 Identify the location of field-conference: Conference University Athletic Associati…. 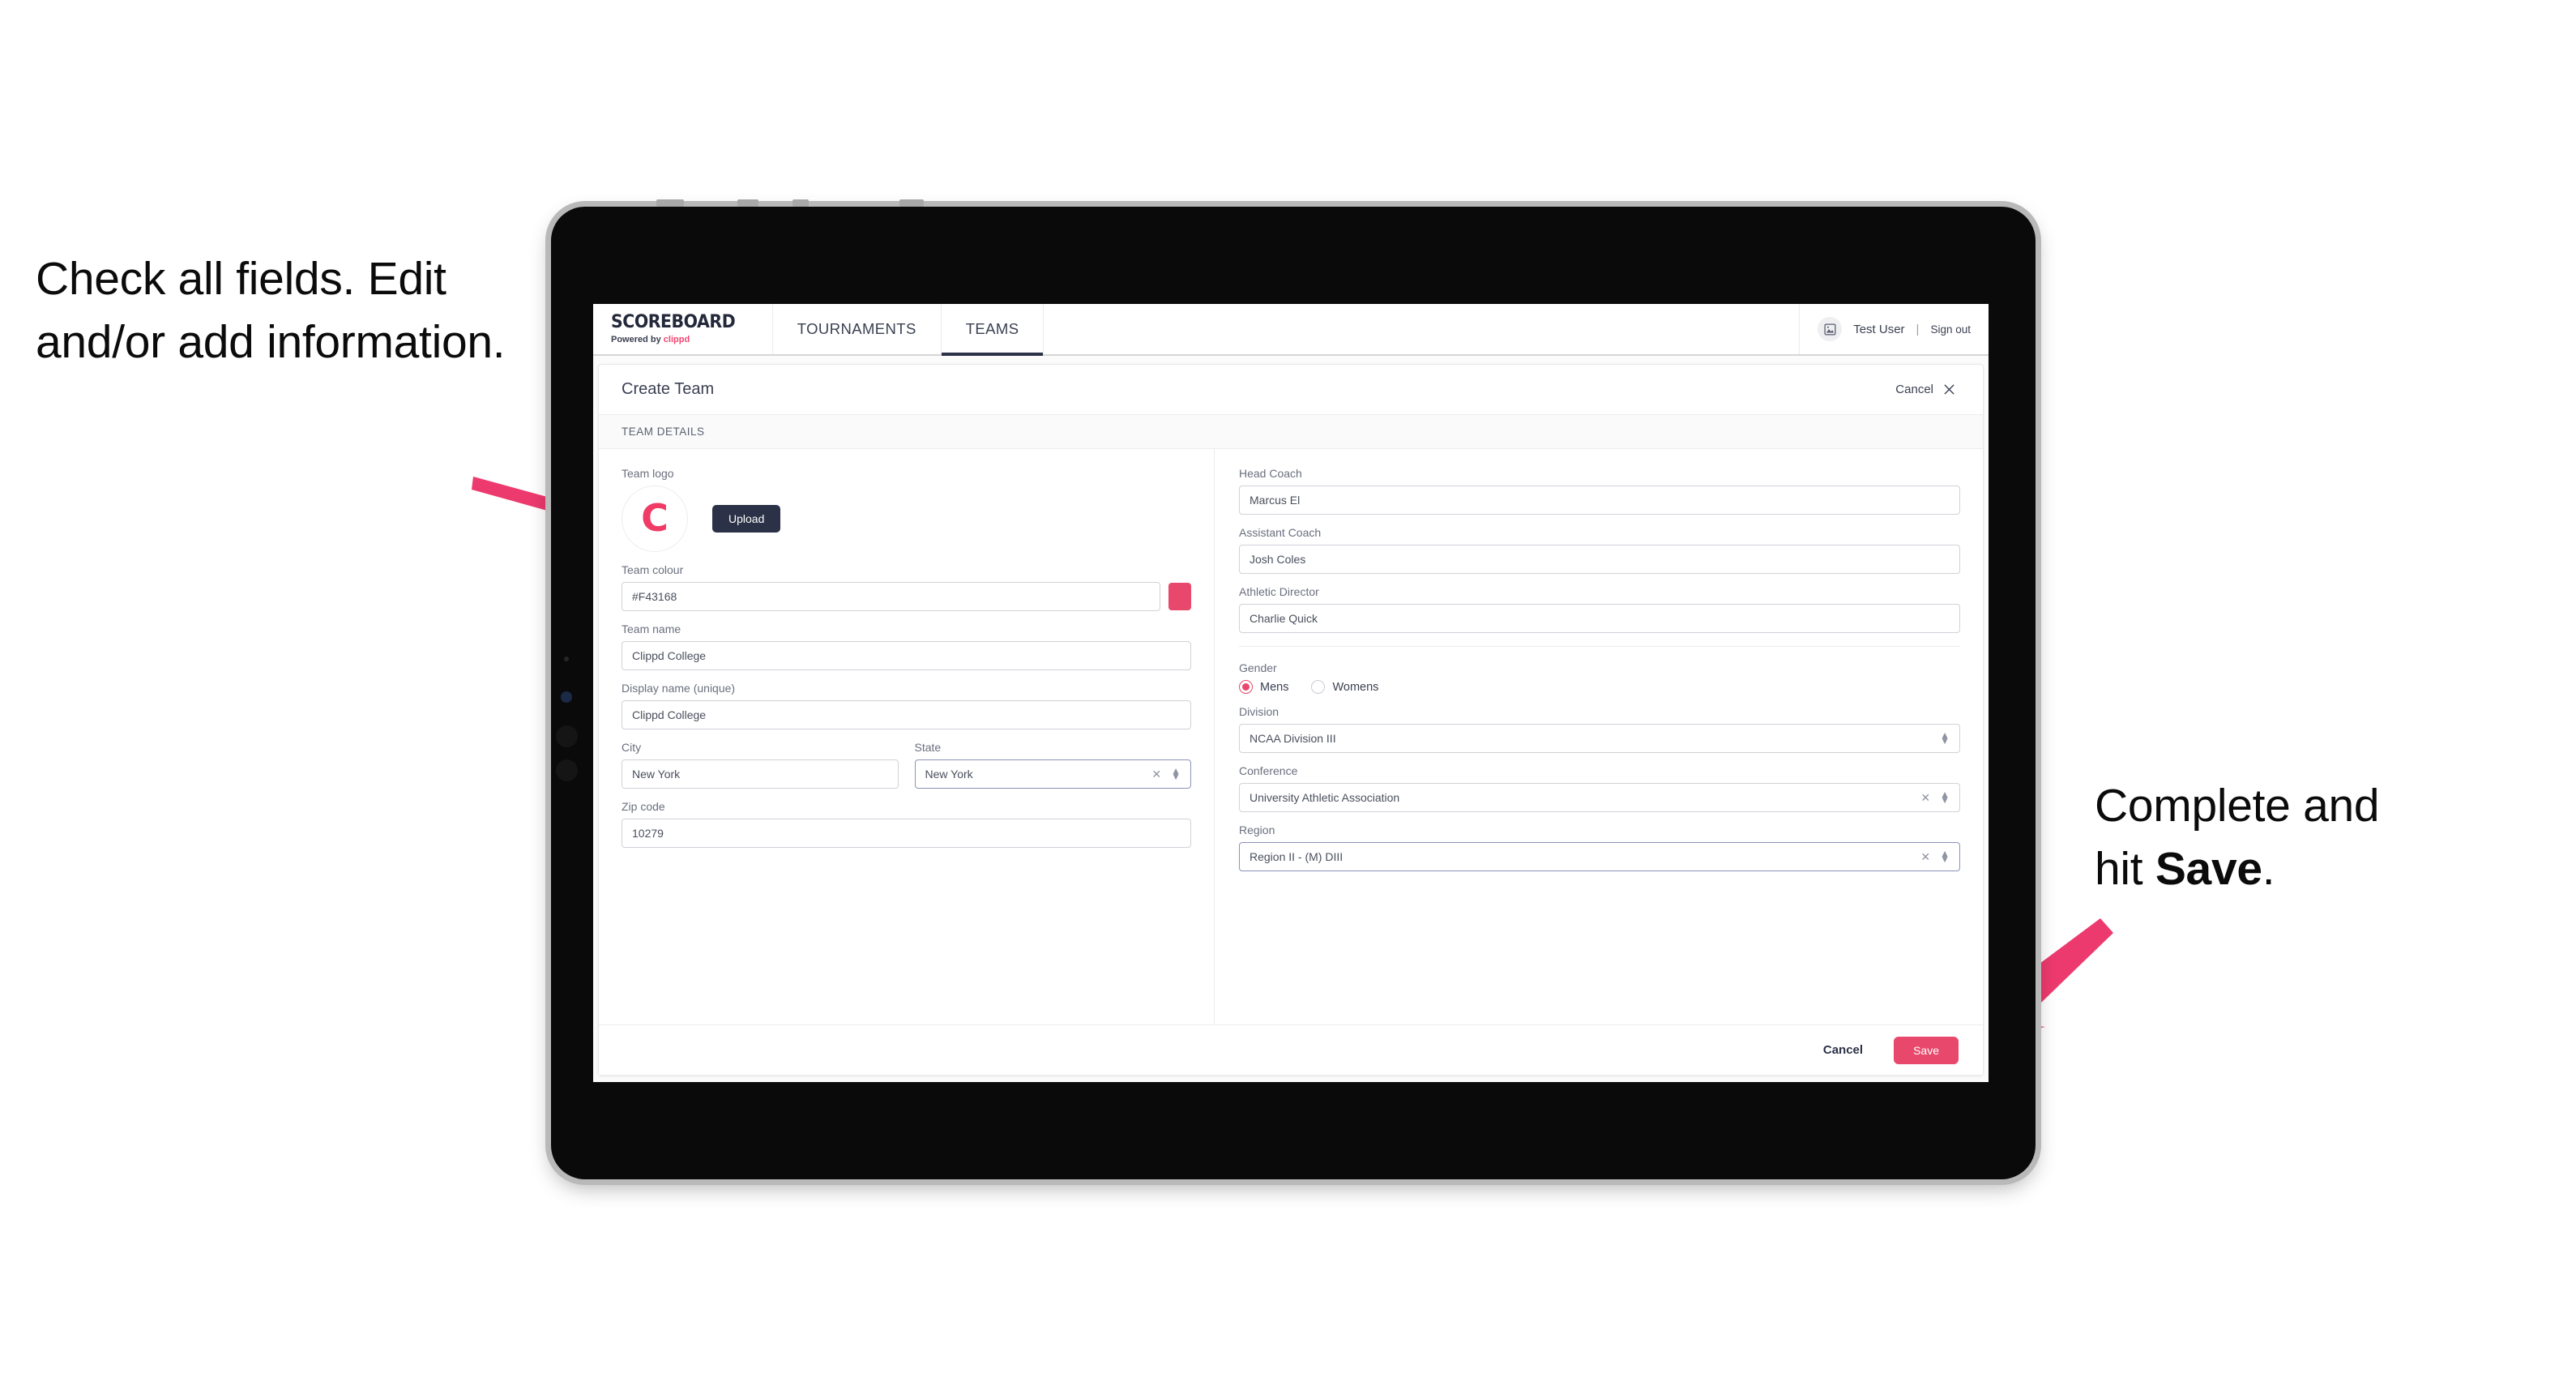
(1599, 788).